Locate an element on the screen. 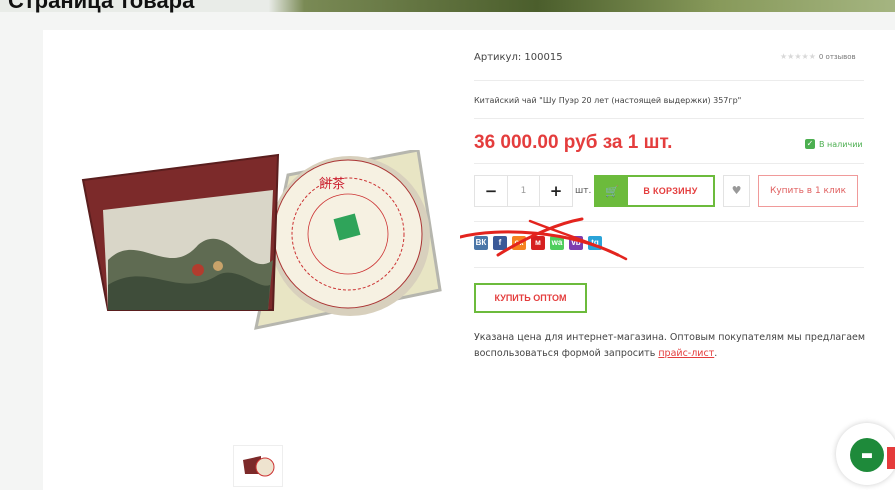 This screenshot has width=895, height=490. heart-icon: ♥ is located at coordinates (736, 190).